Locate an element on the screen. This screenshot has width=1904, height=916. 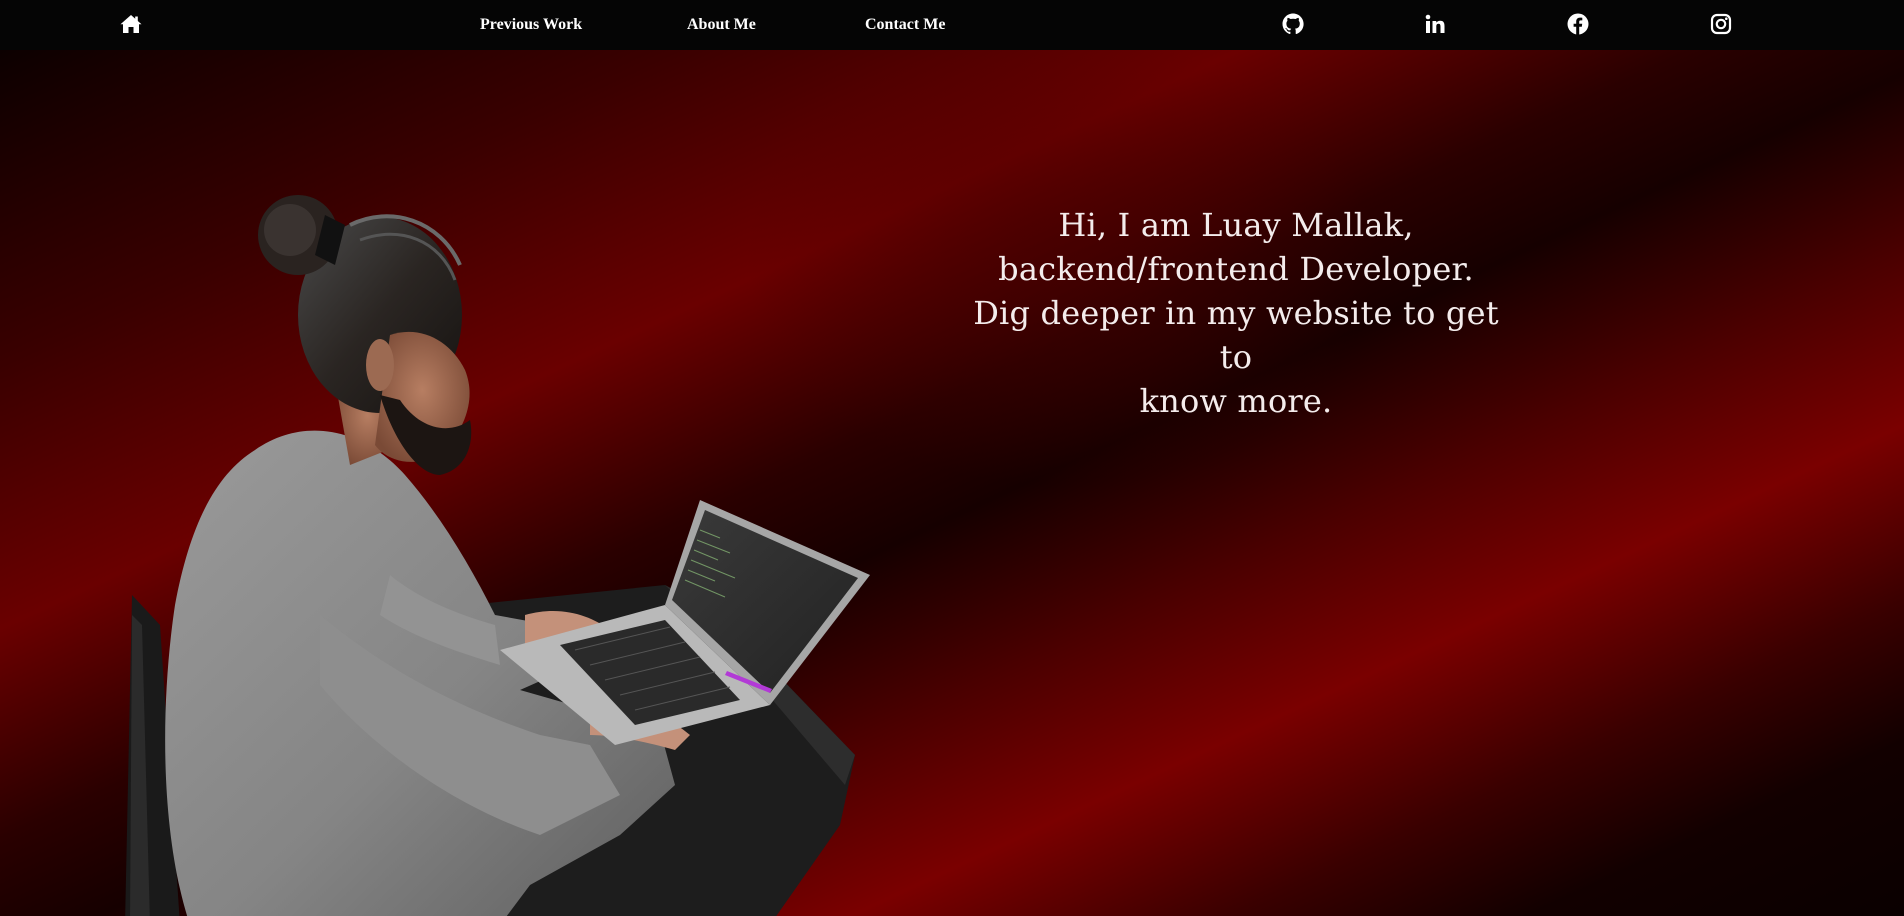
linkedin-icon is located at coordinates (1435, 24).